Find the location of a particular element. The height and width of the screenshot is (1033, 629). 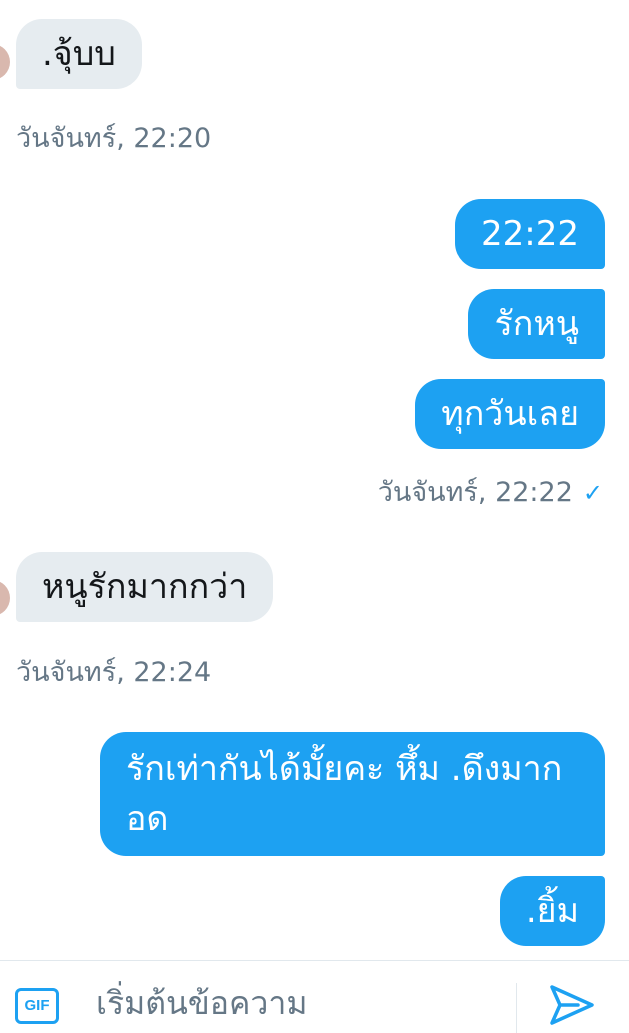

message-text: ทุกวันเลย is located at coordinates (510, 414).